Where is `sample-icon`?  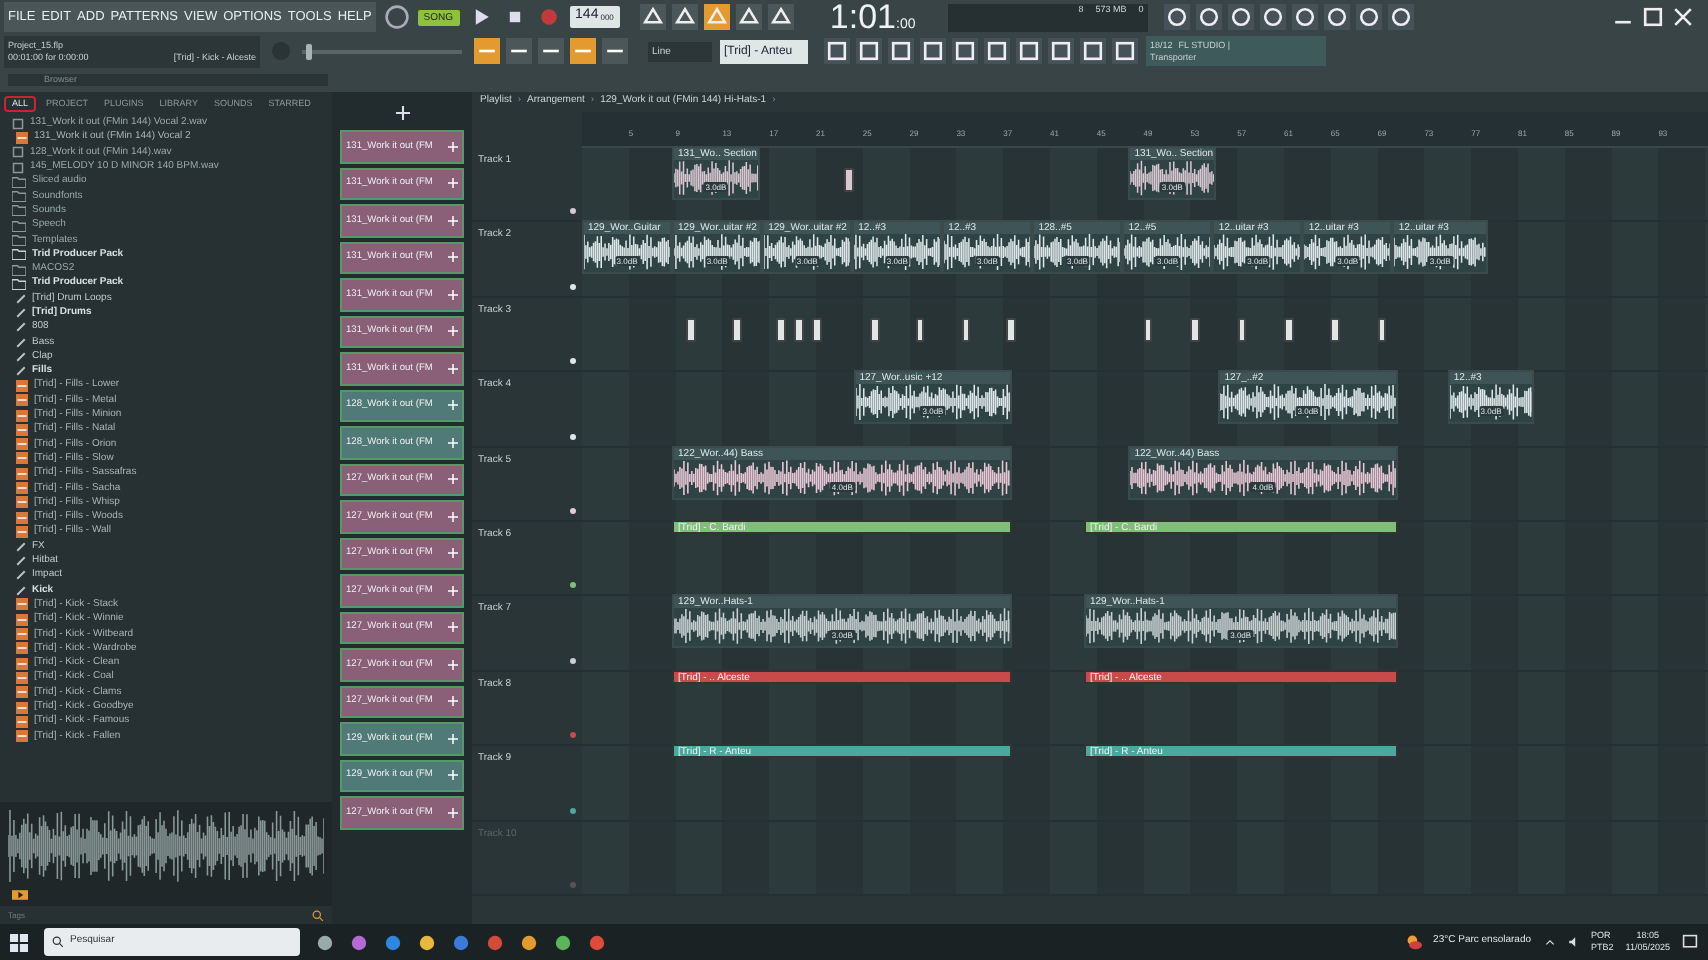 sample-icon is located at coordinates (22, 137).